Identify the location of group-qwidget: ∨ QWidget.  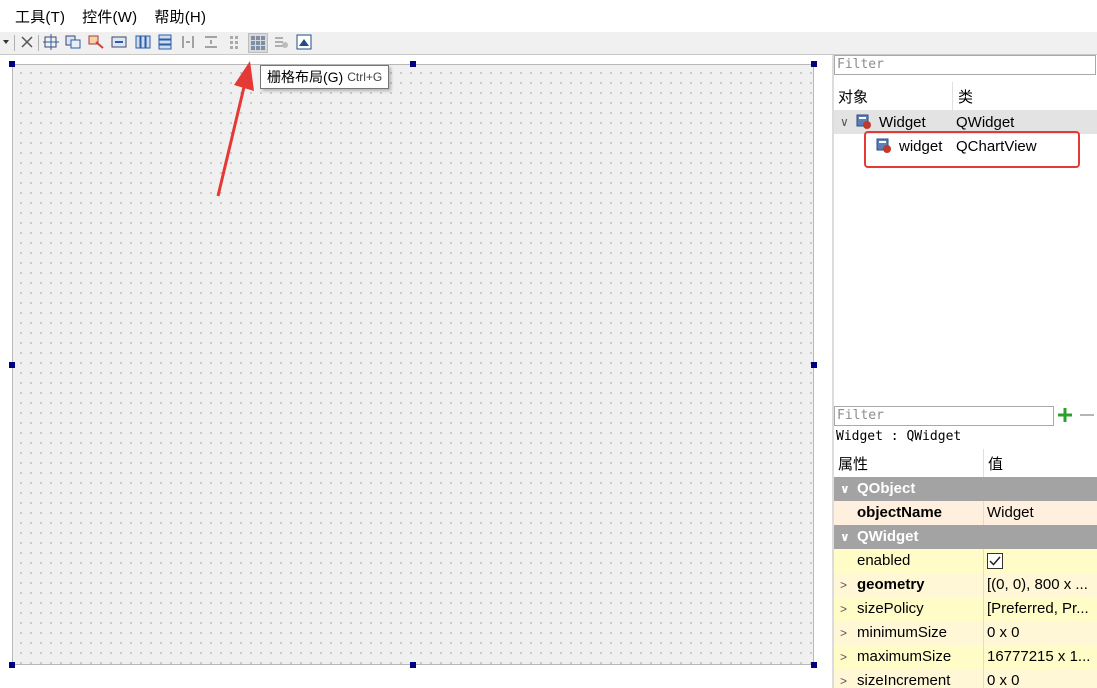
(965, 537).